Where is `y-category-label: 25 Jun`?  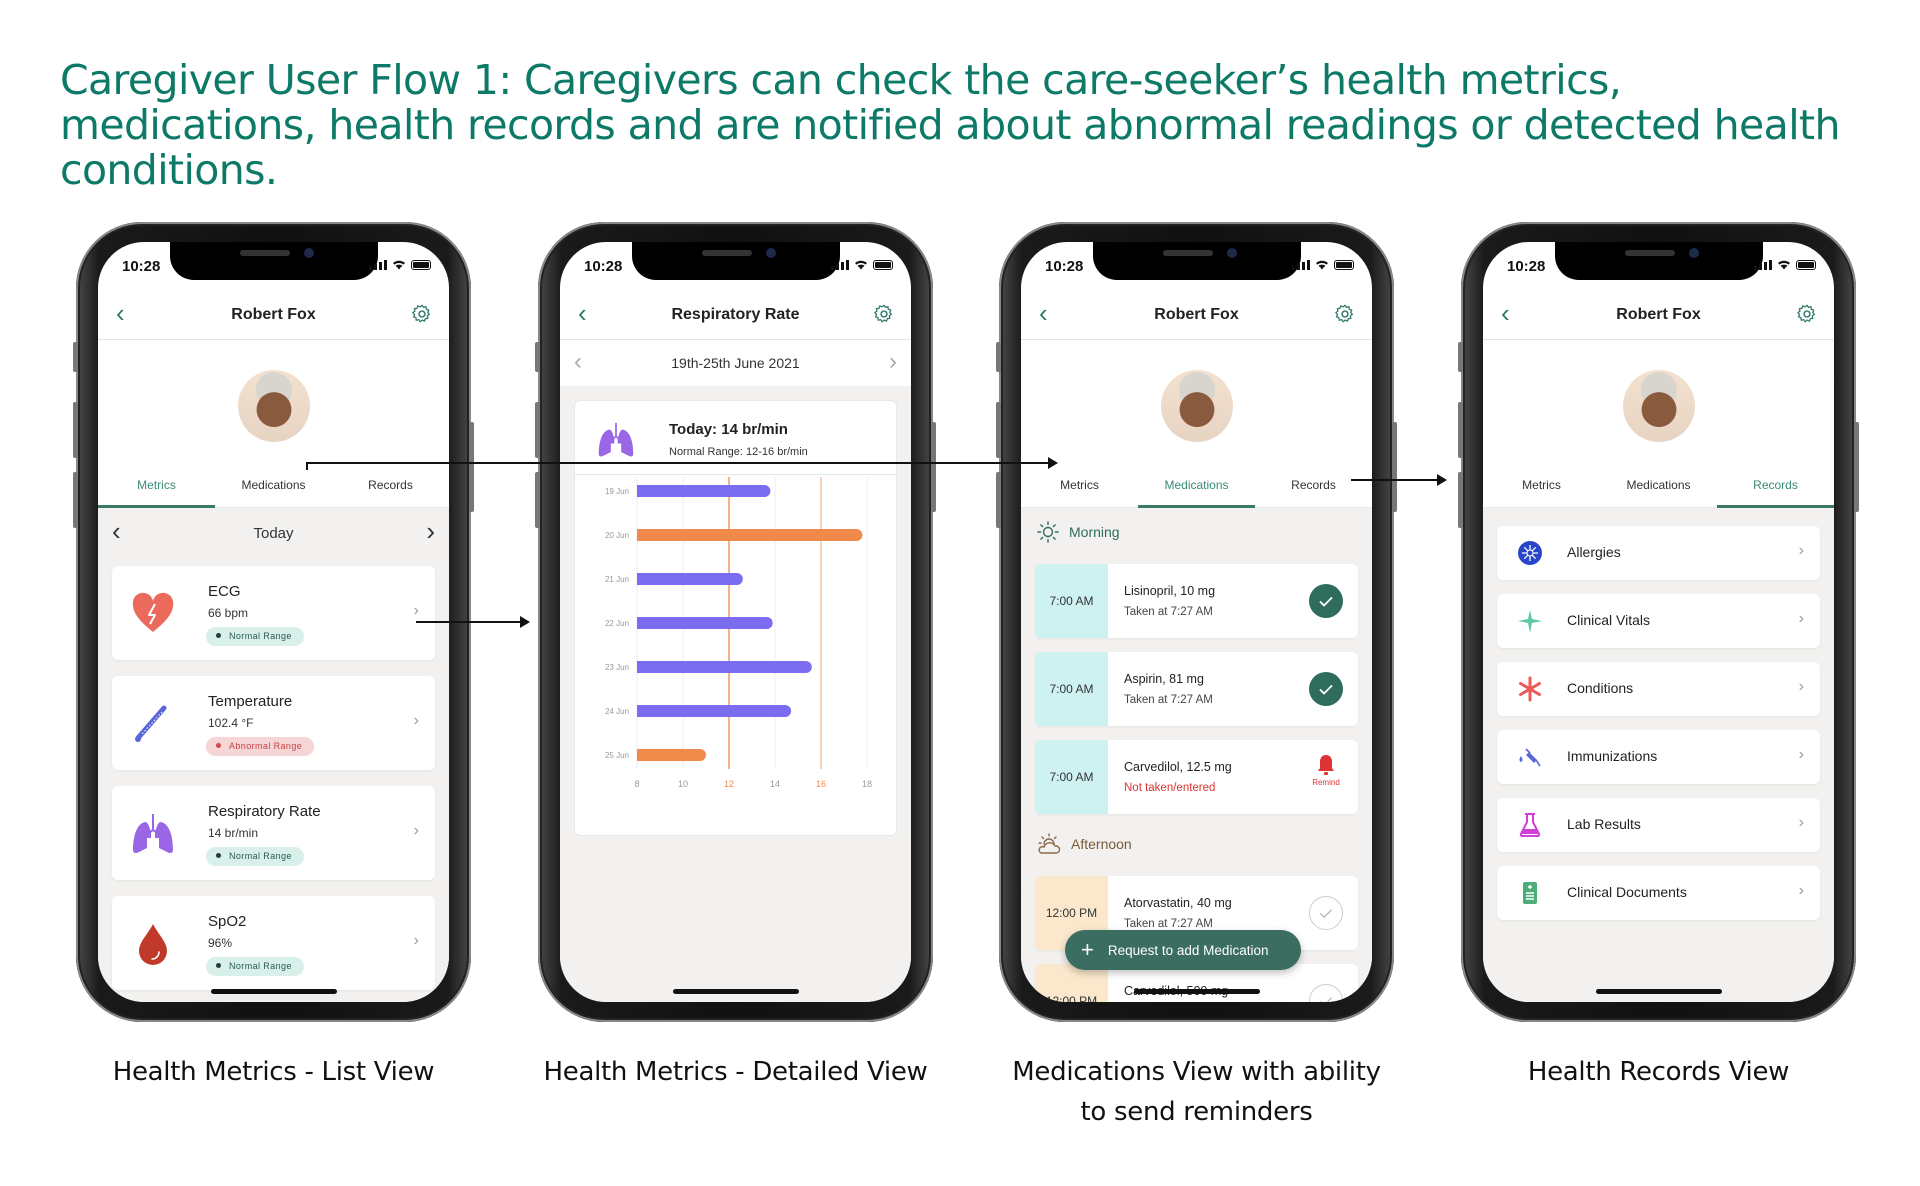
y-category-label: 25 Jun is located at coordinates (617, 755).